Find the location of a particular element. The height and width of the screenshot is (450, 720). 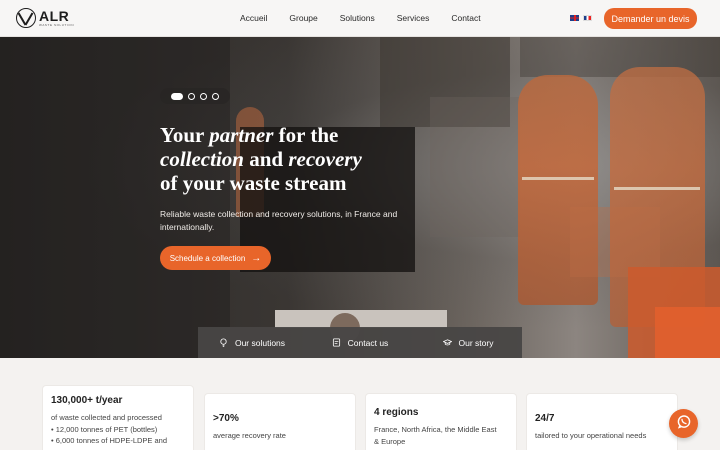

whatsapp-icon is located at coordinates (684, 423).